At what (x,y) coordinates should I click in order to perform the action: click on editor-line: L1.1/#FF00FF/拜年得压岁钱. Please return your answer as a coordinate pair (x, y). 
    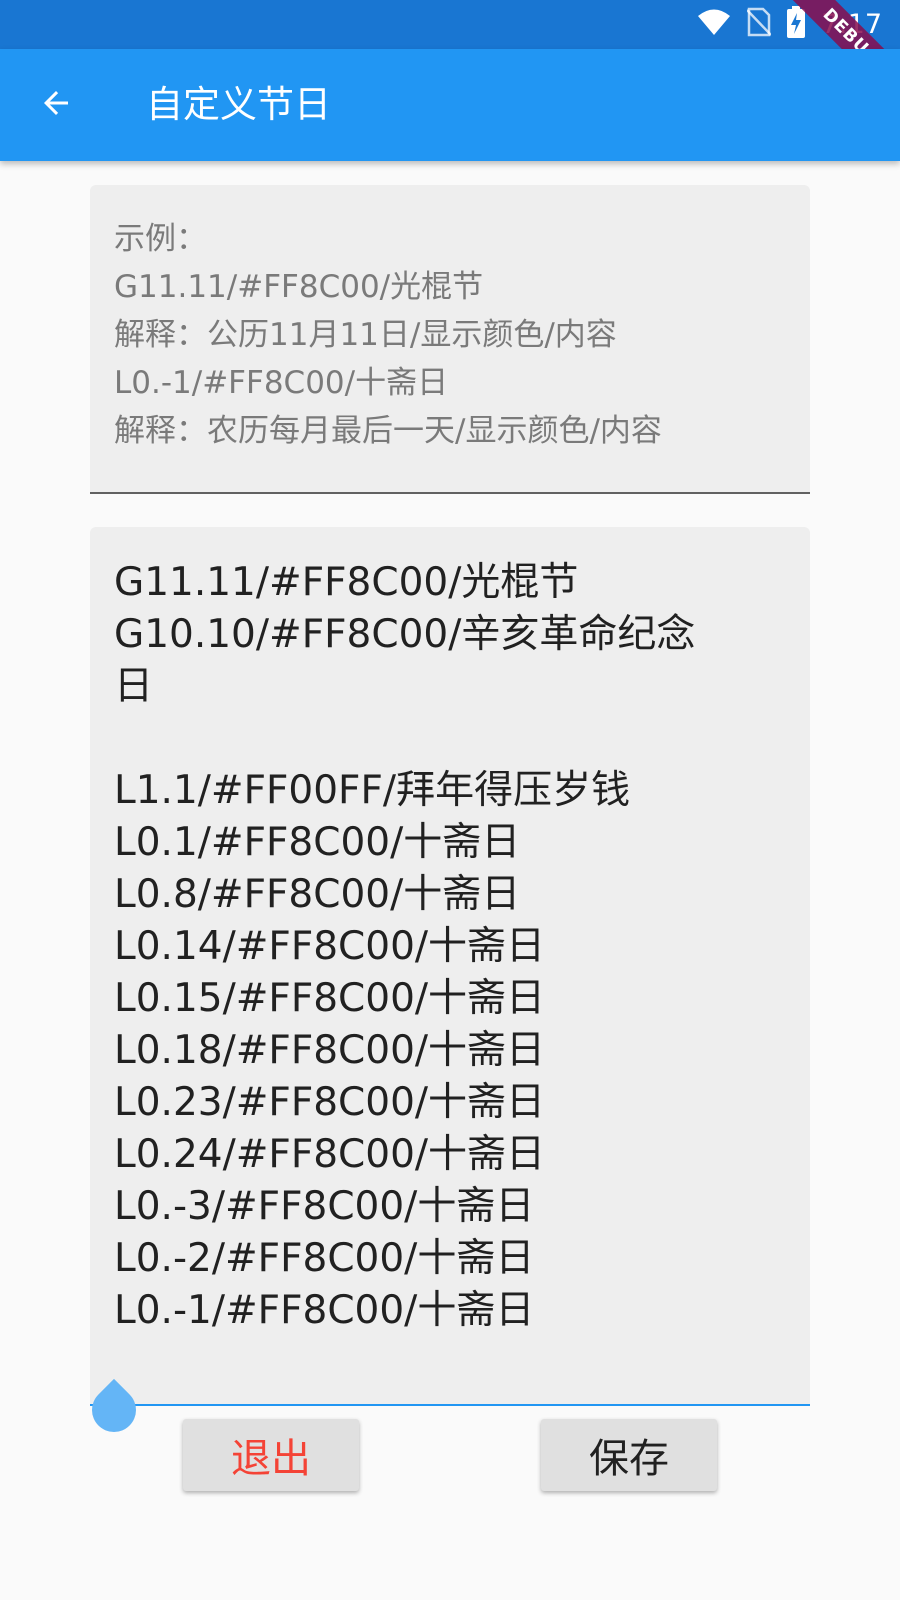
    Looking at the image, I should click on (372, 790).